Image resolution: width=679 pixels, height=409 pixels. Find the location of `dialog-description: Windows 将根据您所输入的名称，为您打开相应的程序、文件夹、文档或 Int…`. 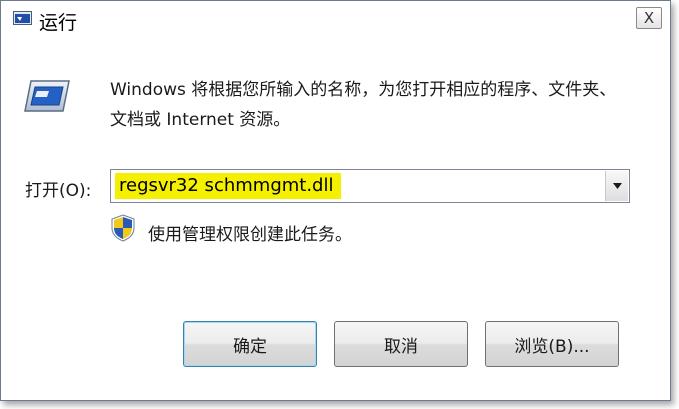

dialog-description: Windows 将根据您所输入的名称，为您打开相应的程序、文件夹、文档或 Int… is located at coordinates (363, 105).